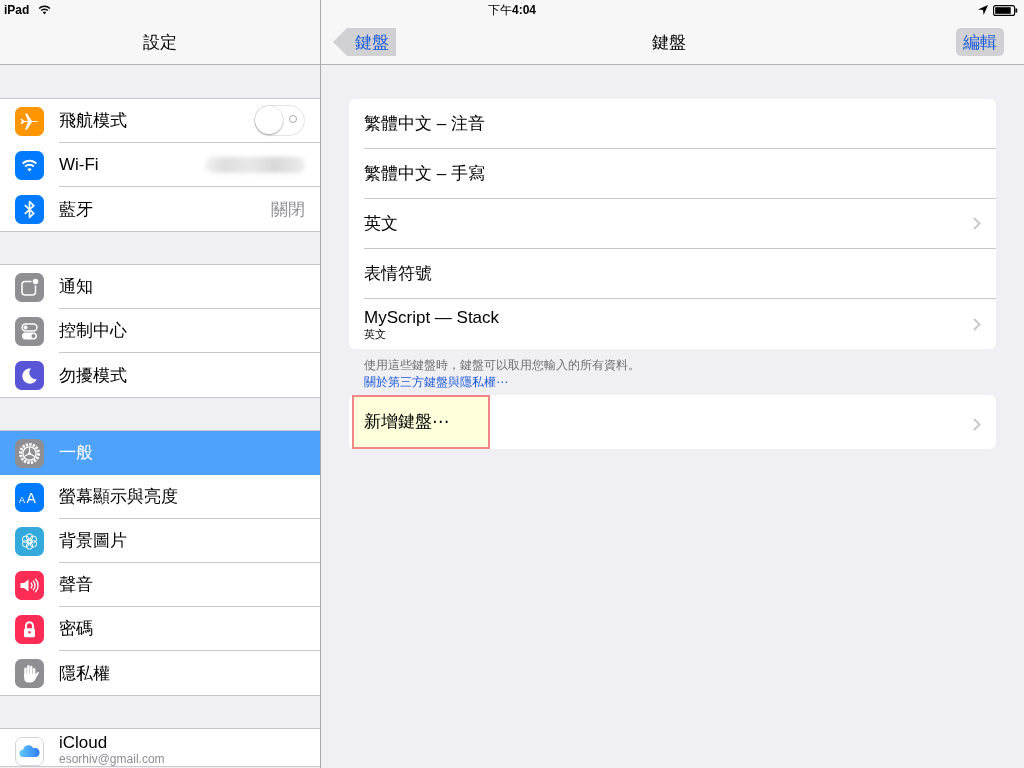 This screenshot has height=768, width=1024. I want to click on notification-icon, so click(29, 287).